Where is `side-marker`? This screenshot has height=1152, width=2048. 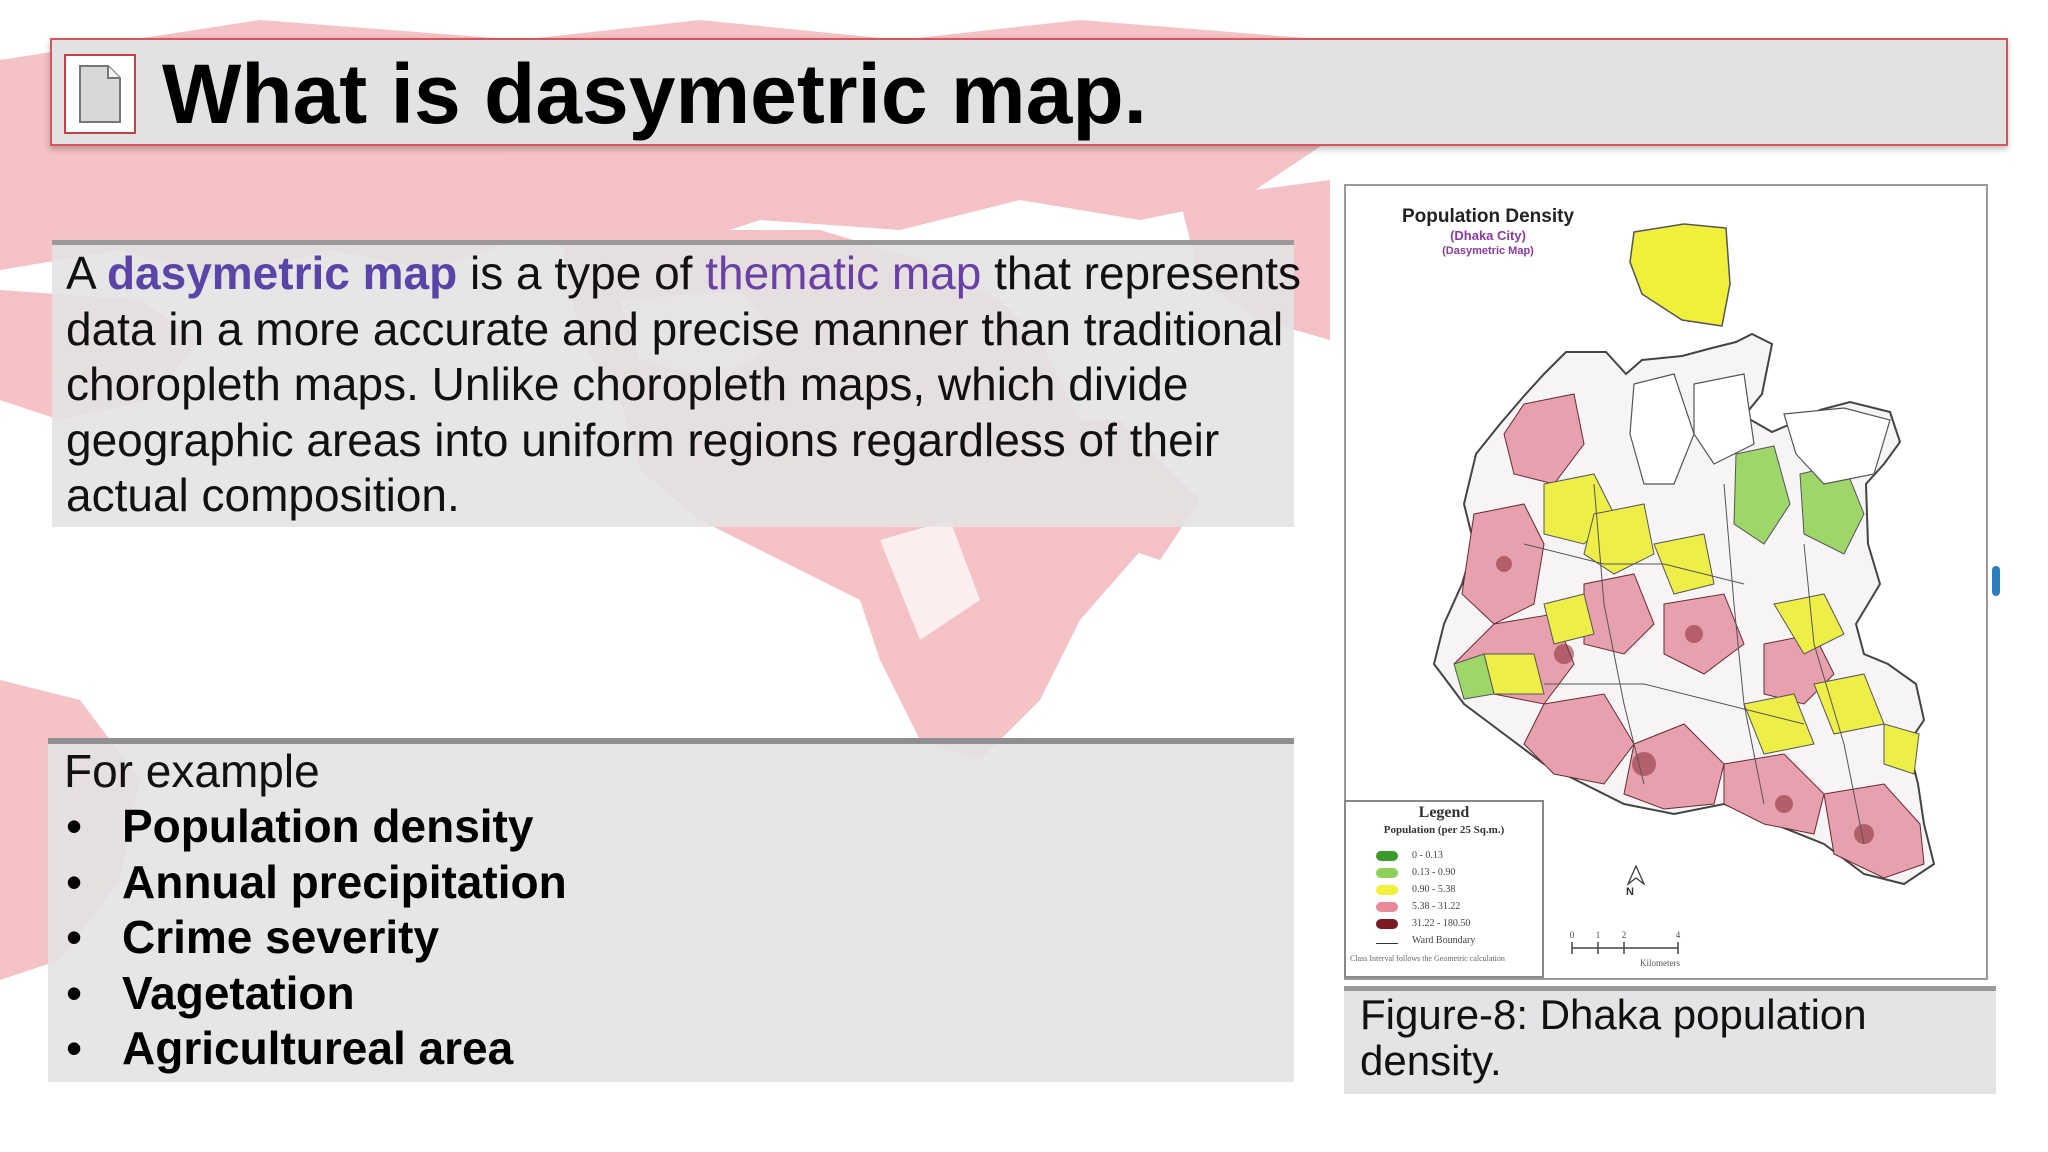
side-marker is located at coordinates (1996, 581).